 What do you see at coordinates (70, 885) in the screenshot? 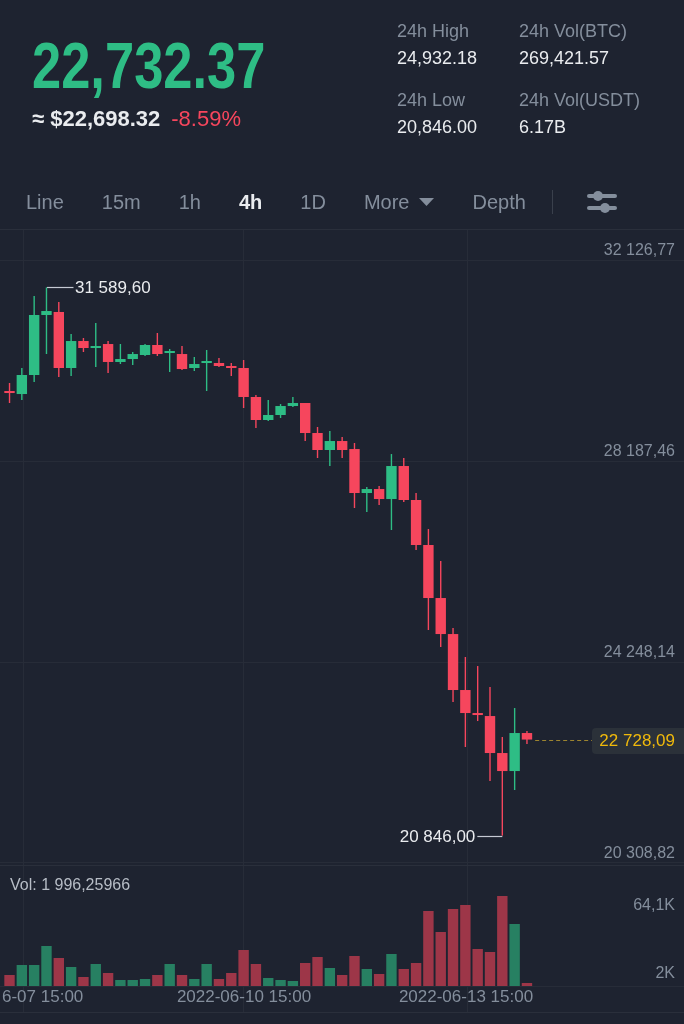
I see `volume-label: Vol: 1 996,25966` at bounding box center [70, 885].